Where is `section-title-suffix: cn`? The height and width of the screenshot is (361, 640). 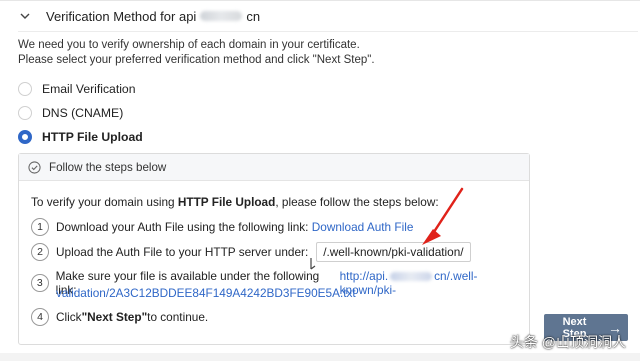 section-title-suffix: cn is located at coordinates (253, 16).